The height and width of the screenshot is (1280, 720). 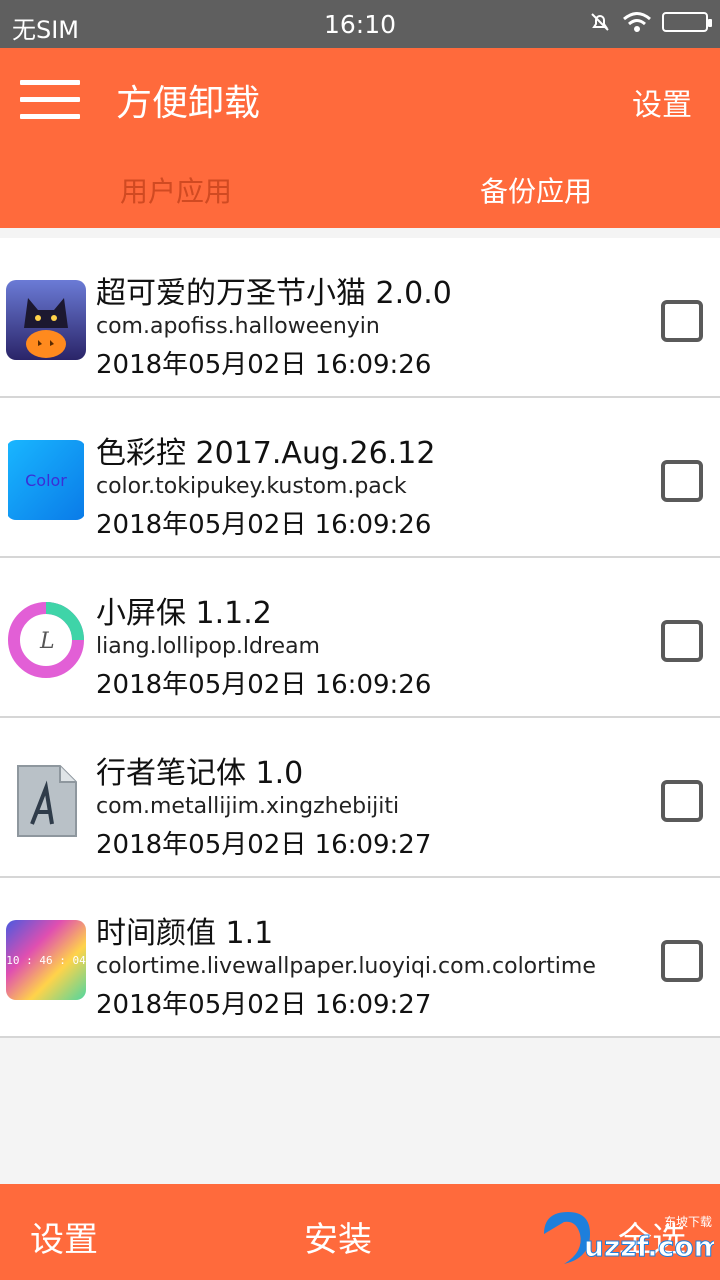 I want to click on color-app-label: Color, so click(x=46, y=480).